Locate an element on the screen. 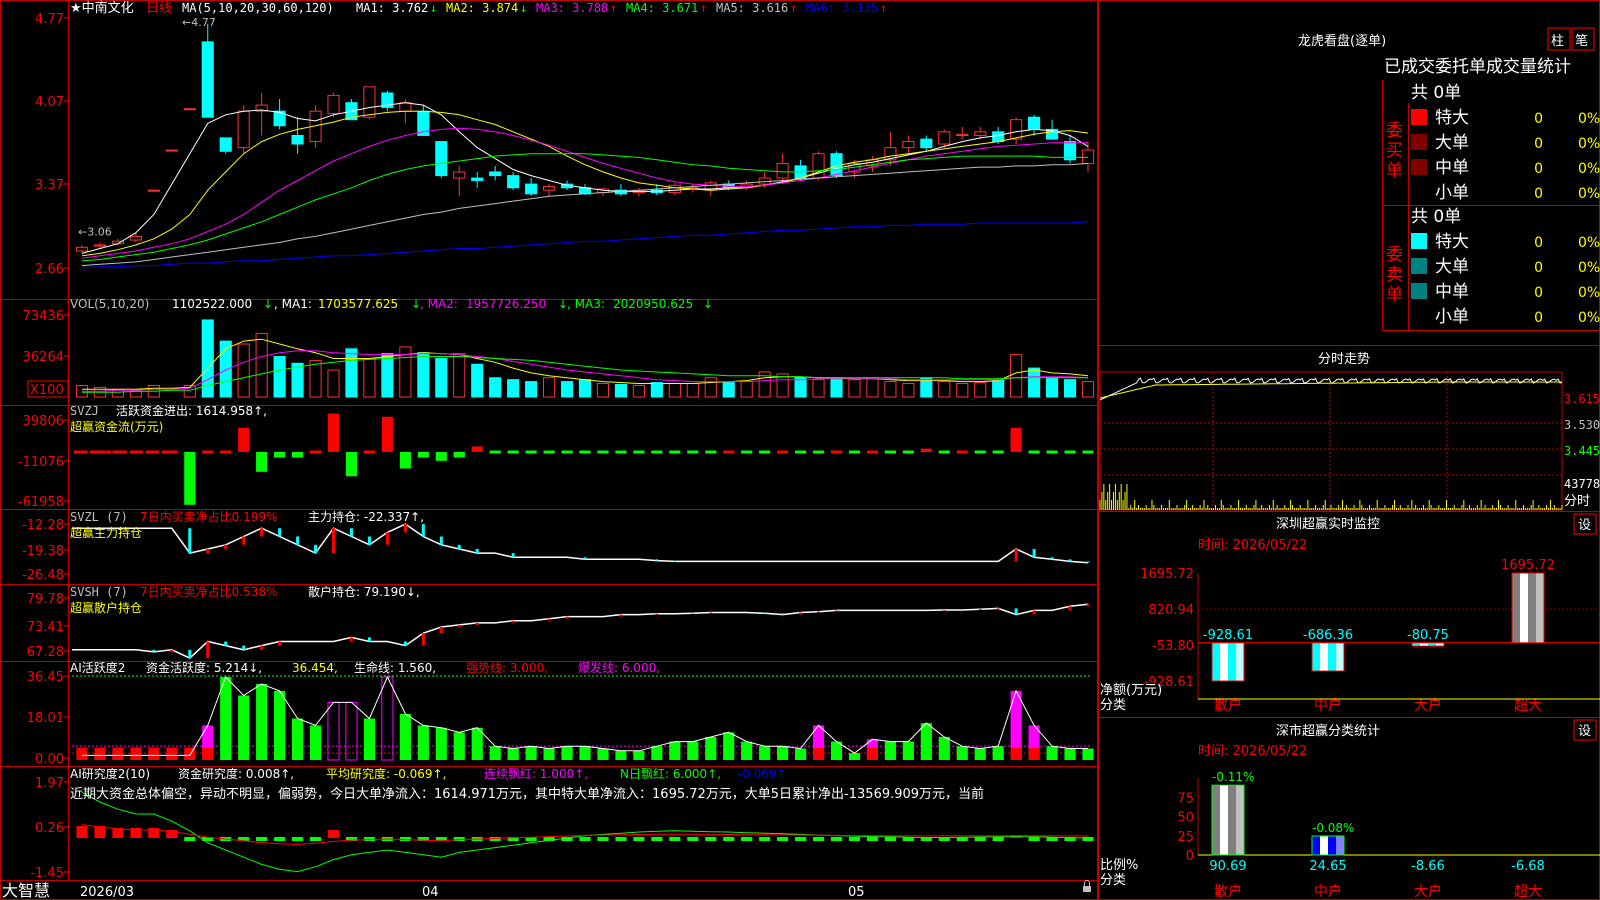  svzl-chart is located at coordinates (580, 543).